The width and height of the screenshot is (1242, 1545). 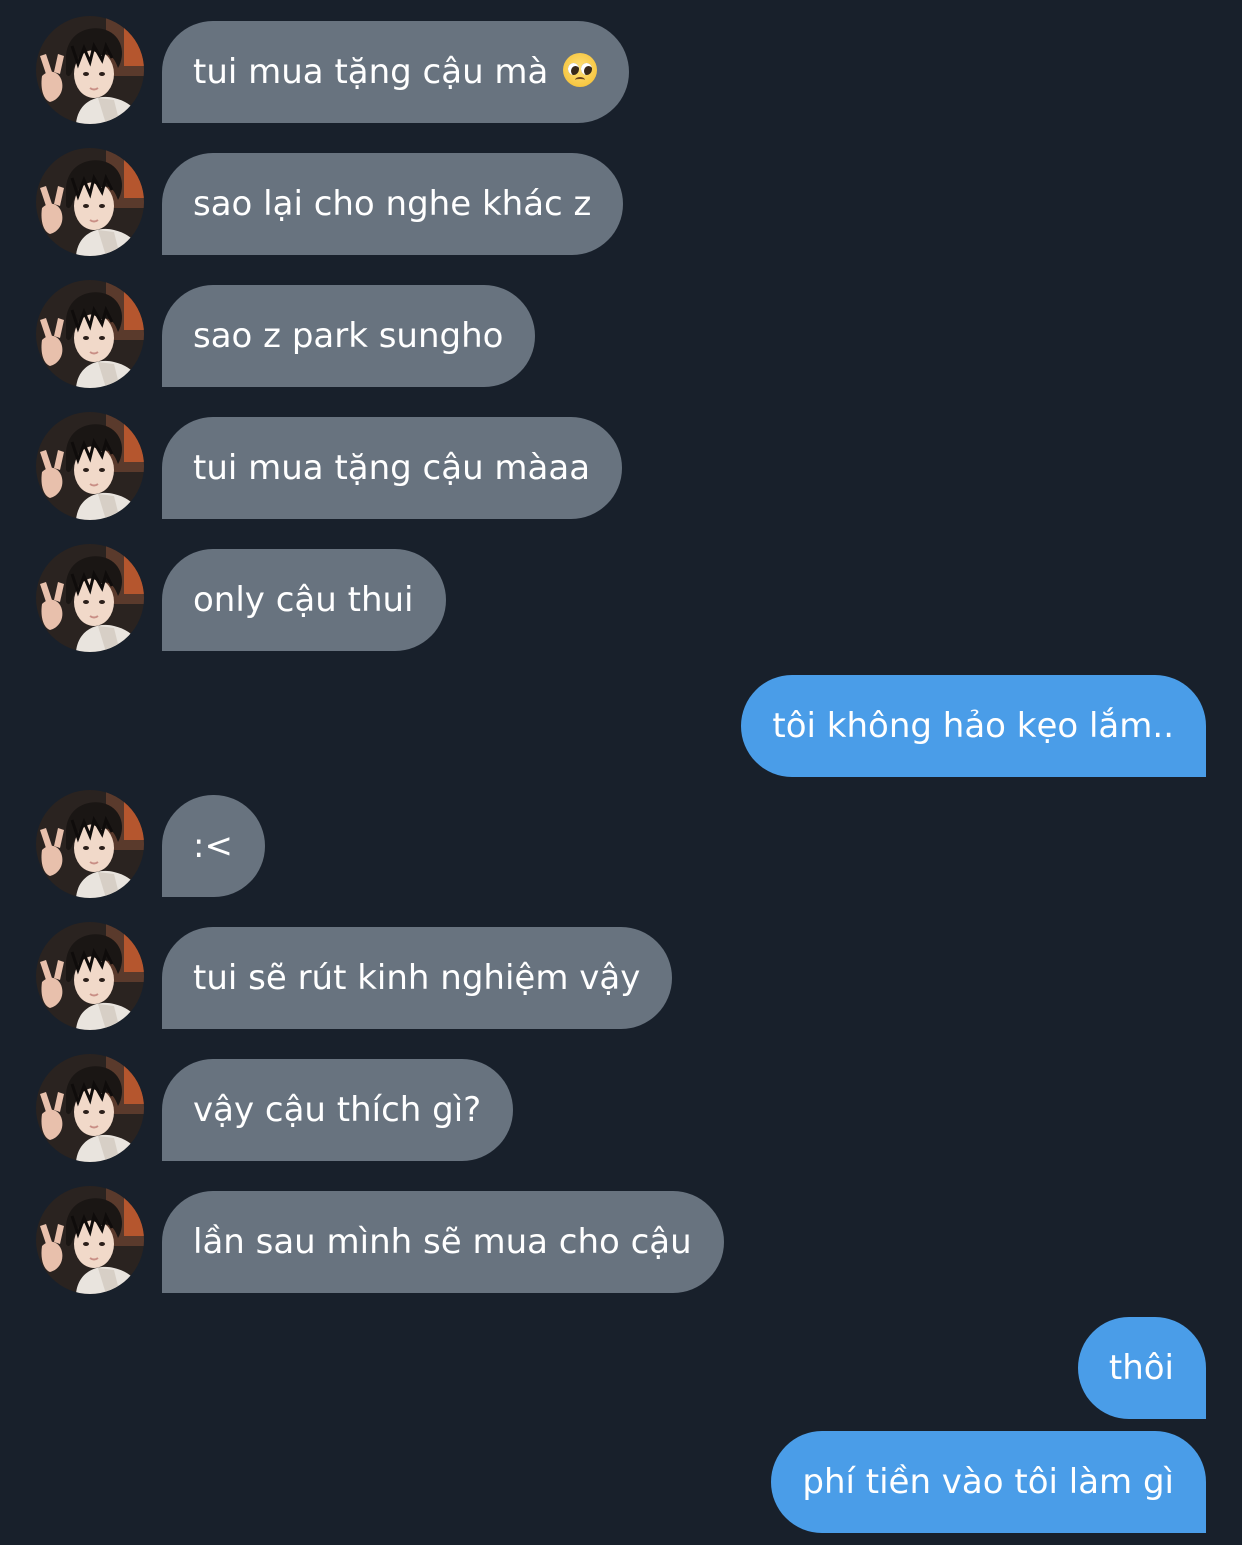 I want to click on message-text: lần sau mình sẽ mua cho cậu, so click(x=442, y=1242).